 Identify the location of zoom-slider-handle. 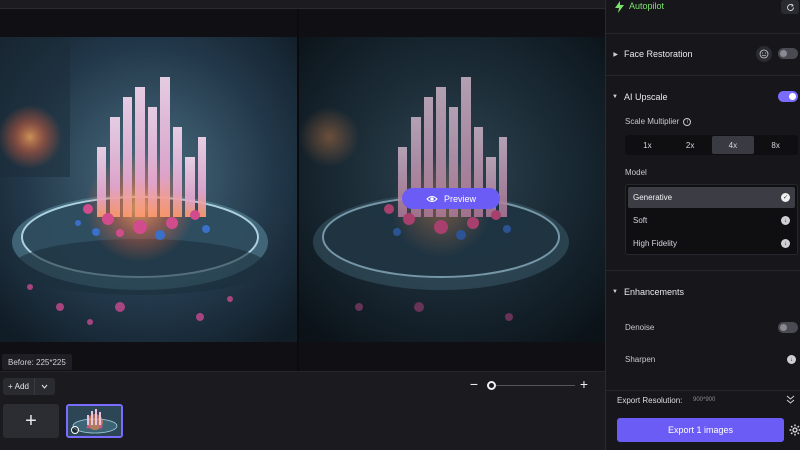
(491, 385).